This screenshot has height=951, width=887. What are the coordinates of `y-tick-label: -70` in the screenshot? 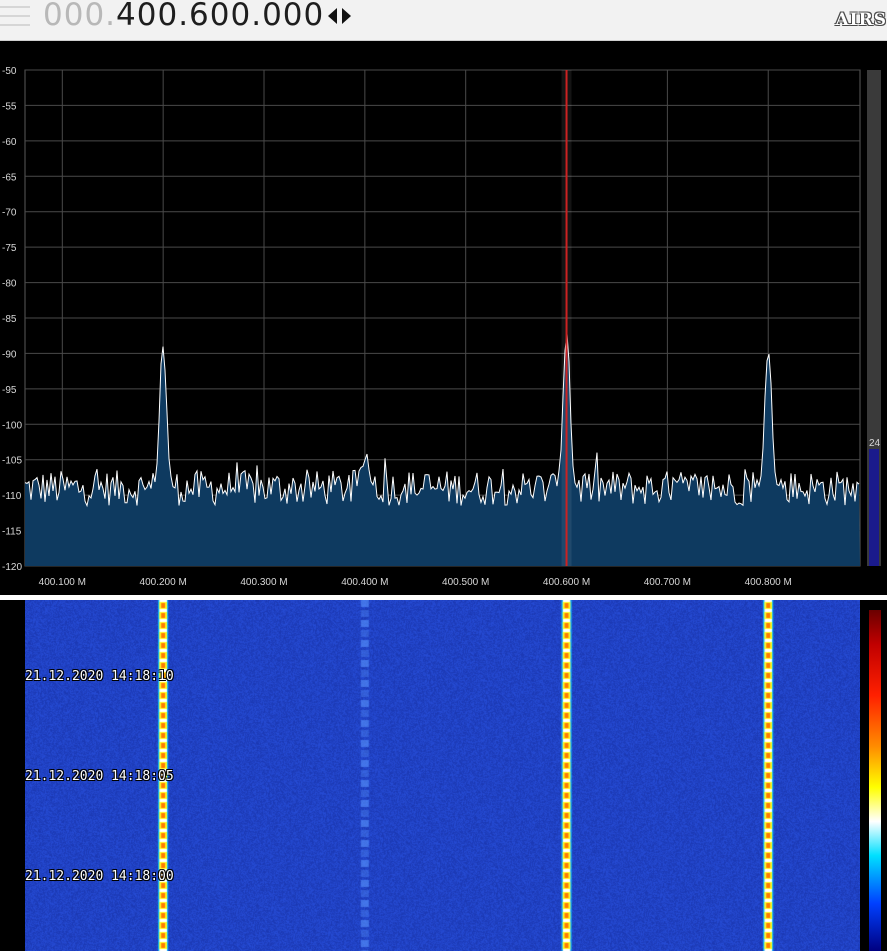 It's located at (9, 213).